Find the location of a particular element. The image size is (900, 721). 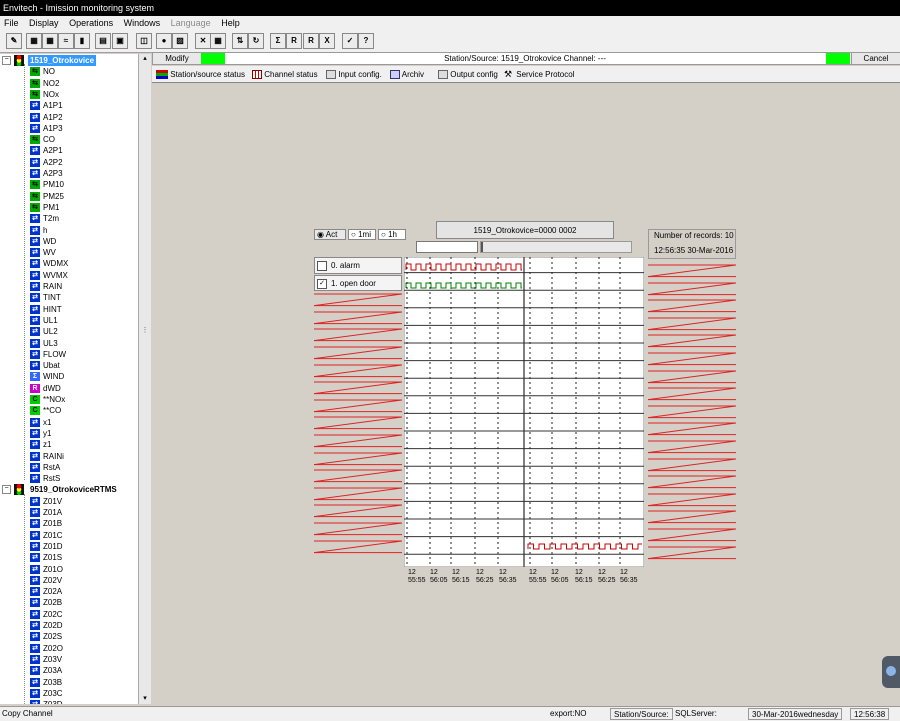

cycle-icon: ↻ is located at coordinates (256, 40).